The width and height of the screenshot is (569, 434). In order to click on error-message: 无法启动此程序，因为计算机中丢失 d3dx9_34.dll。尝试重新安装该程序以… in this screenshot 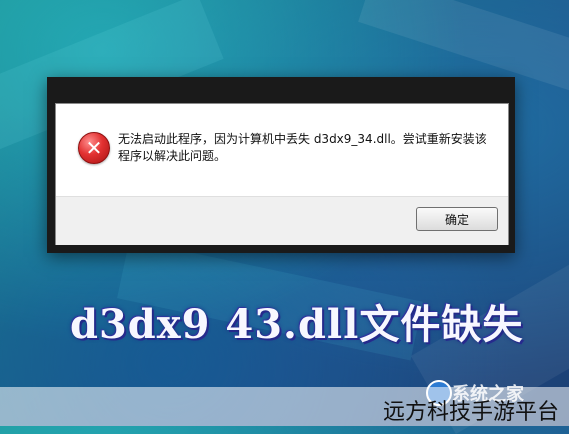, I will do `click(302, 147)`.